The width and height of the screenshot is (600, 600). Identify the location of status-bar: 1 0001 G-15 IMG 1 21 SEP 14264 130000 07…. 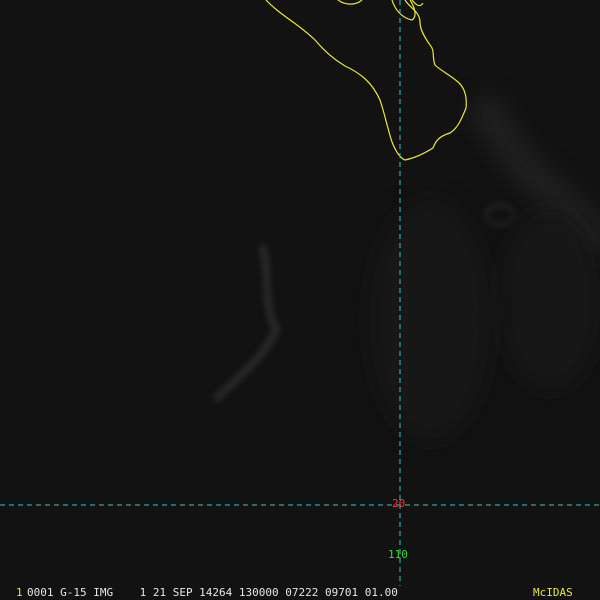
(300, 593).